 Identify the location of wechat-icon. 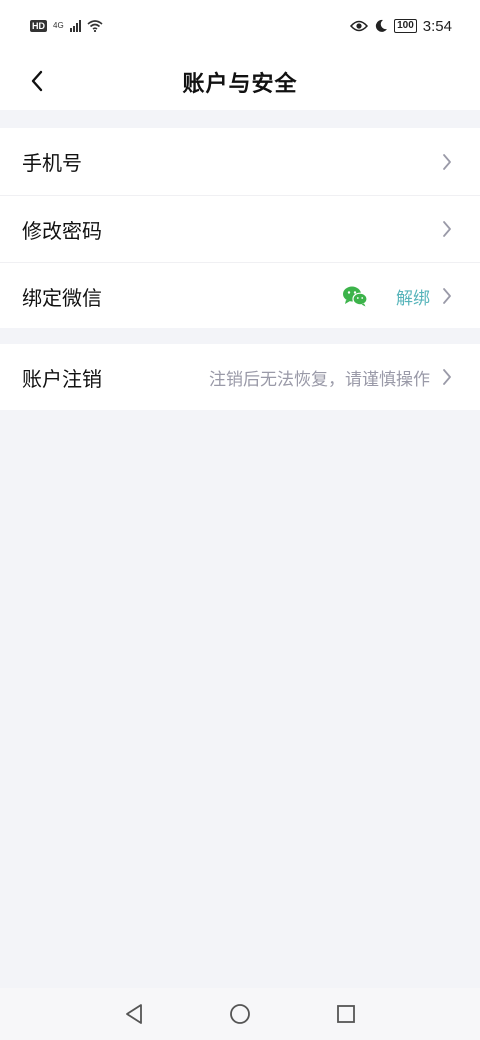
(355, 296).